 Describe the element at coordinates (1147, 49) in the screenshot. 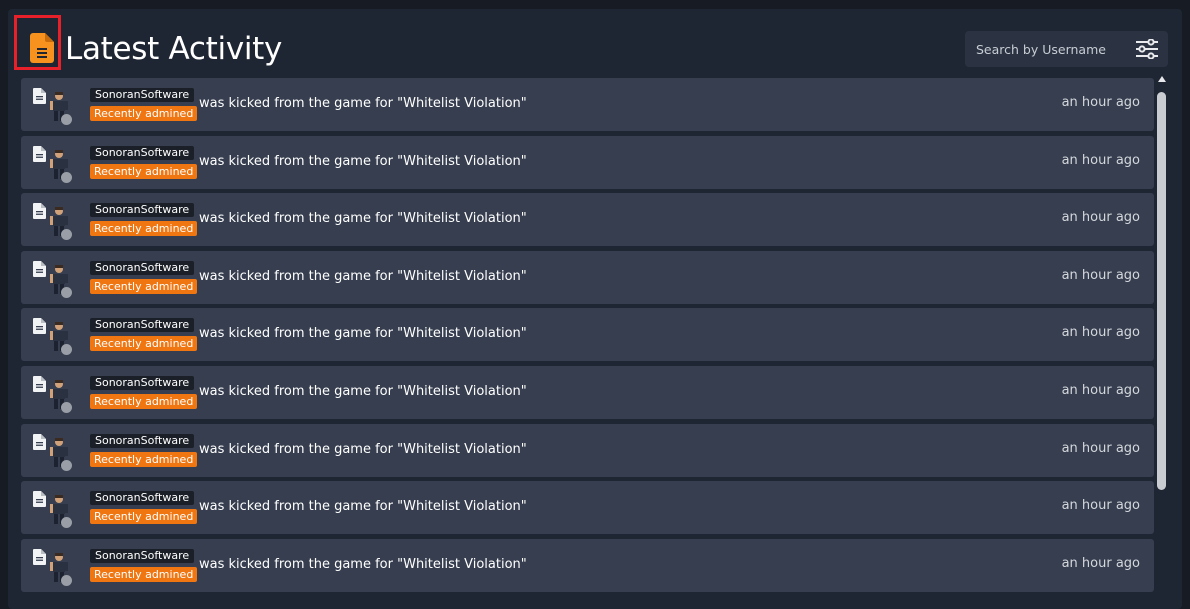

I see `sliders-icon` at that location.